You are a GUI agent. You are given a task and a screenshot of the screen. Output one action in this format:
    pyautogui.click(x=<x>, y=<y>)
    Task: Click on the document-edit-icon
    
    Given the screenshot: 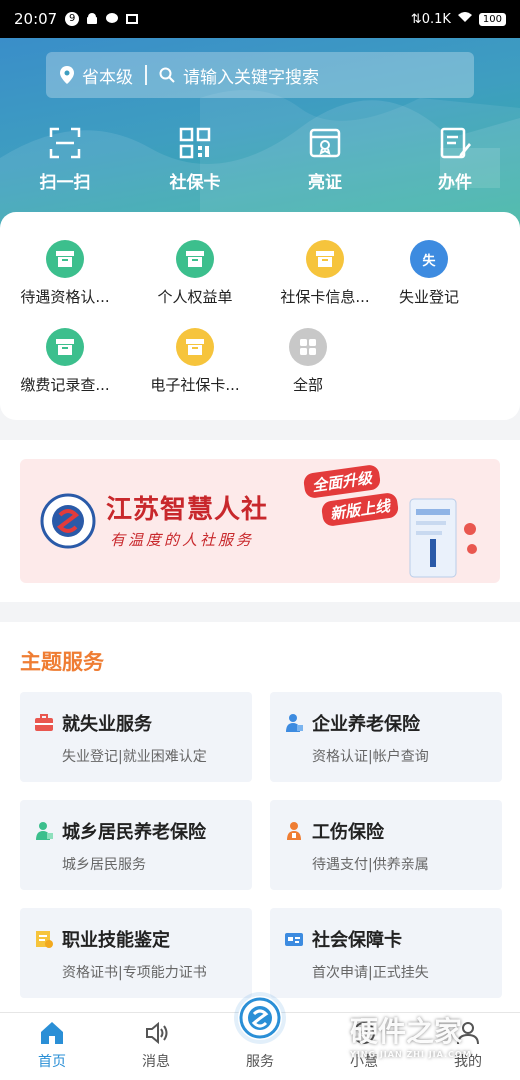 What is the action you would take?
    pyautogui.click(x=455, y=143)
    